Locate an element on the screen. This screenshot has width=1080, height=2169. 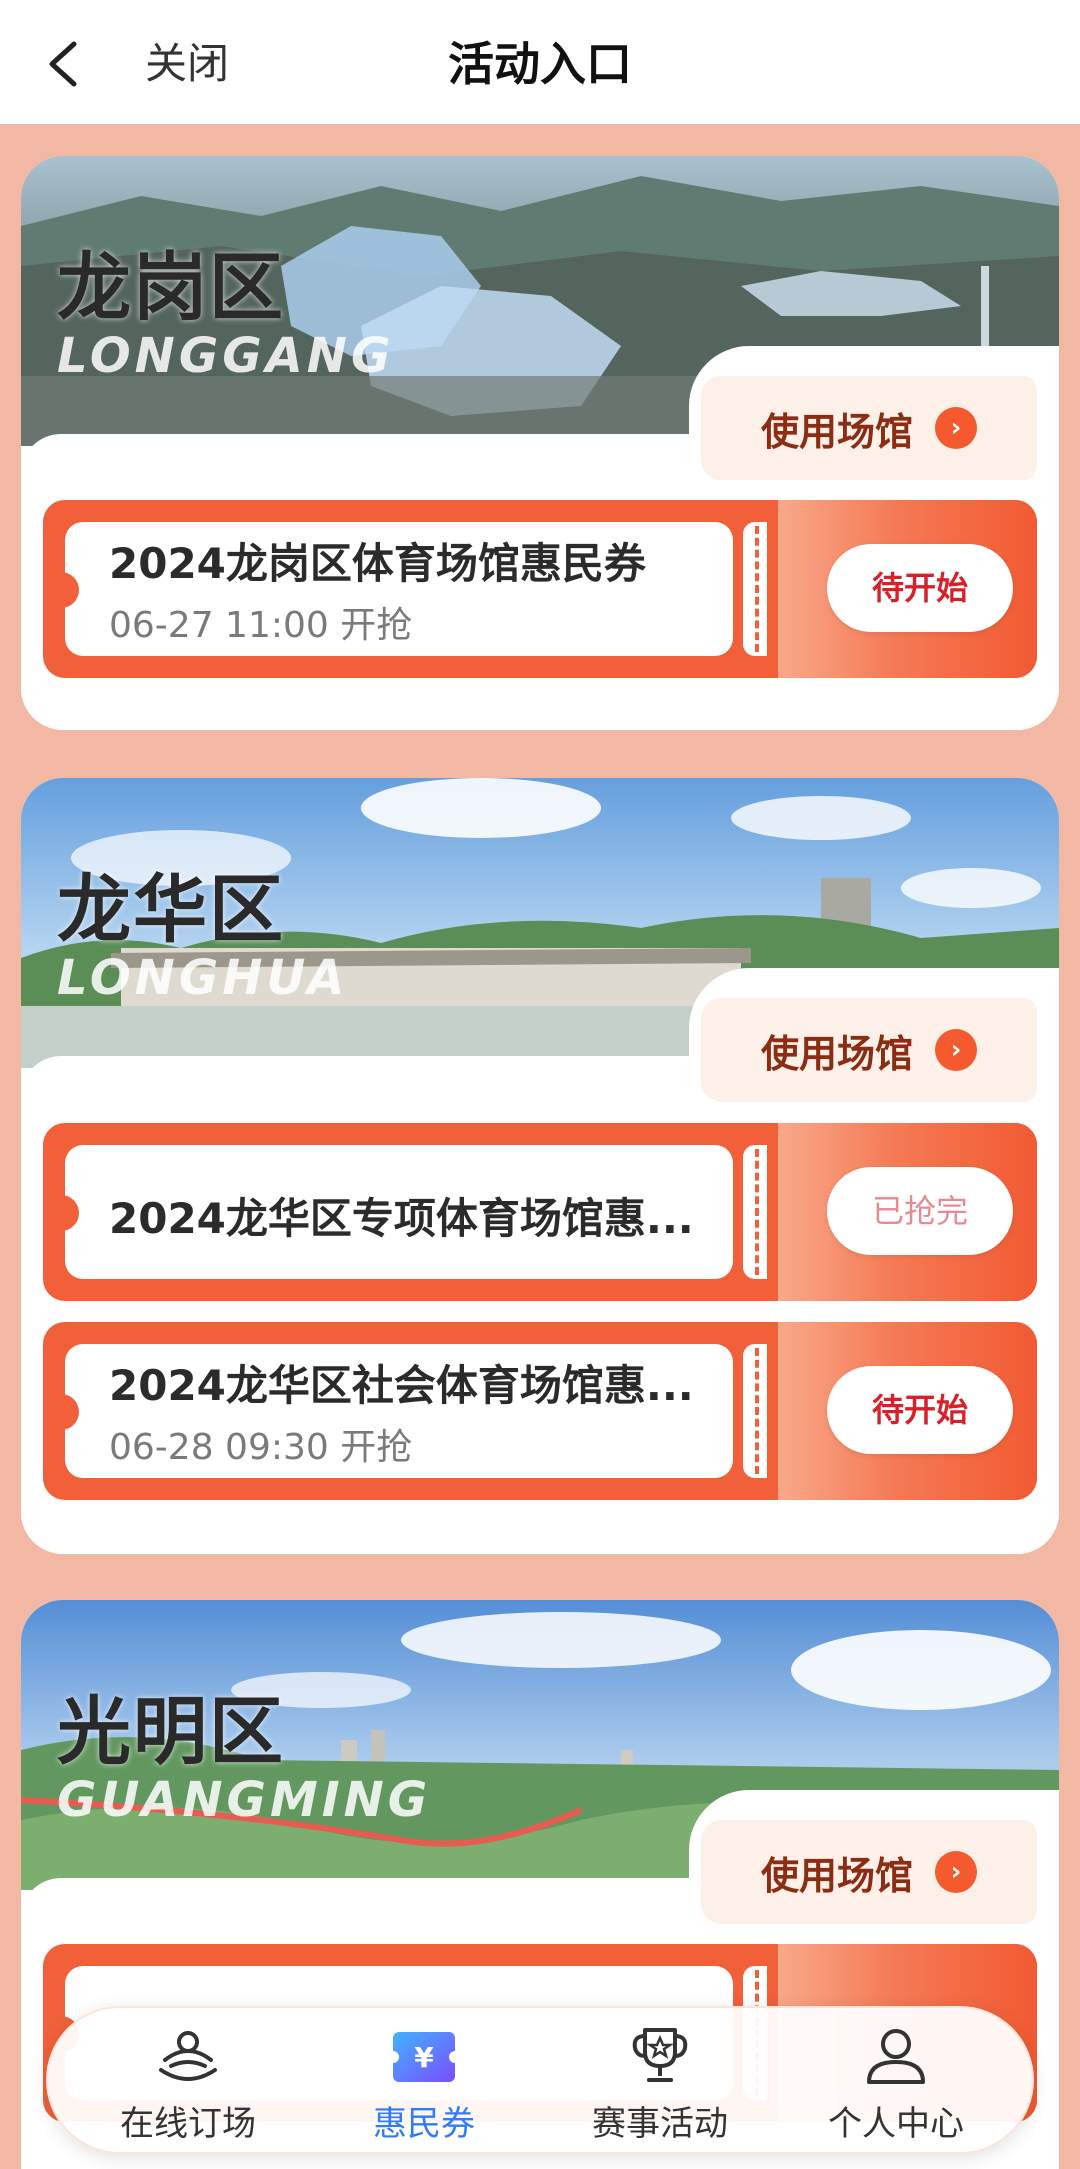
nav-item-events: 赛事活动 is located at coordinates (660, 2084).